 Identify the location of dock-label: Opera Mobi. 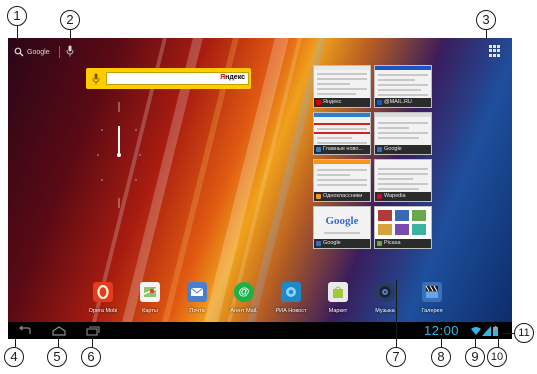
(103, 311).